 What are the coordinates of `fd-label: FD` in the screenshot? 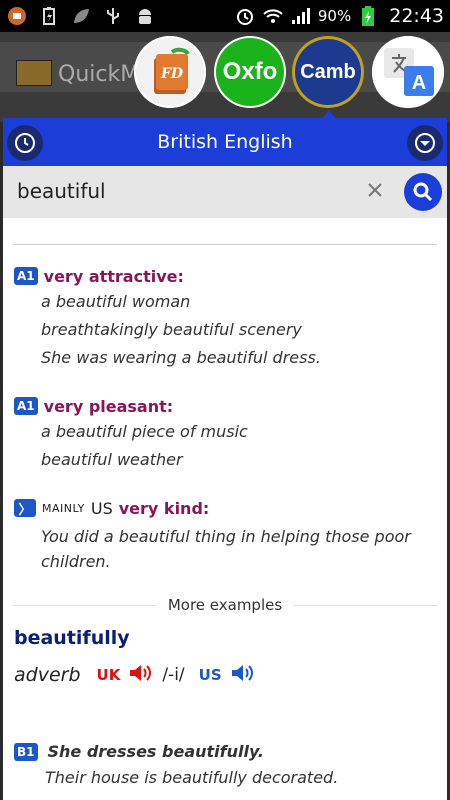 It's located at (172, 74).